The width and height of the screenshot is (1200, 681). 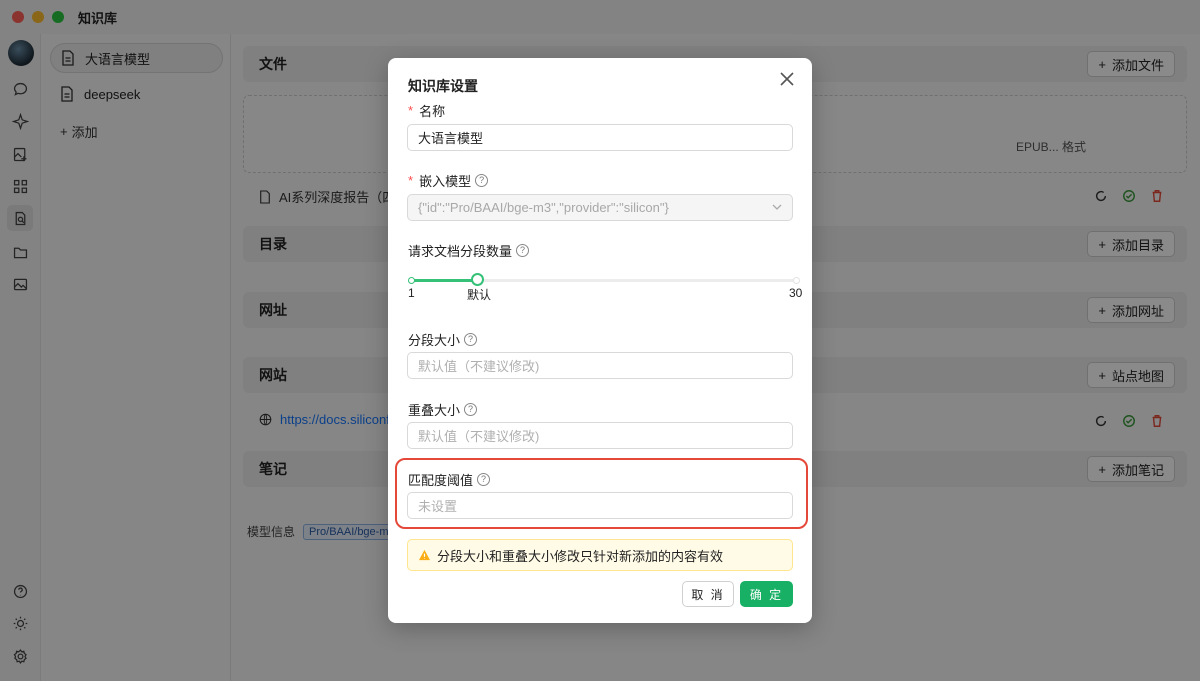 I want to click on name-label: * 名称, so click(x=427, y=111).